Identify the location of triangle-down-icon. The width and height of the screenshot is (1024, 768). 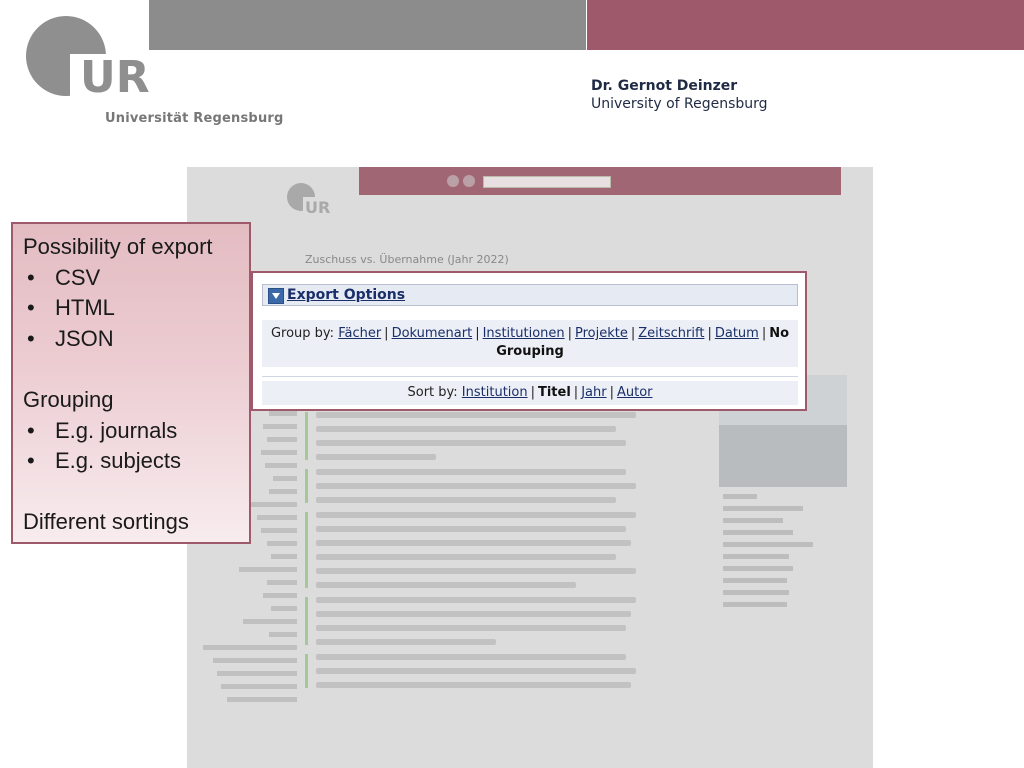
(276, 296).